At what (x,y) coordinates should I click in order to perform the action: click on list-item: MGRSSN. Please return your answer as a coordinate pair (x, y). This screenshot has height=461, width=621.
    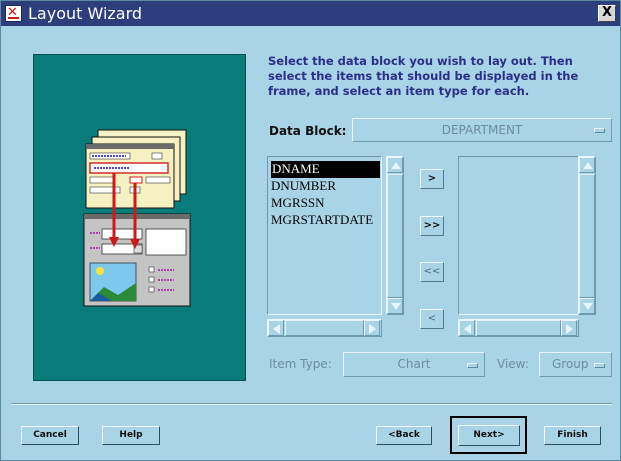
    Looking at the image, I should click on (325, 203).